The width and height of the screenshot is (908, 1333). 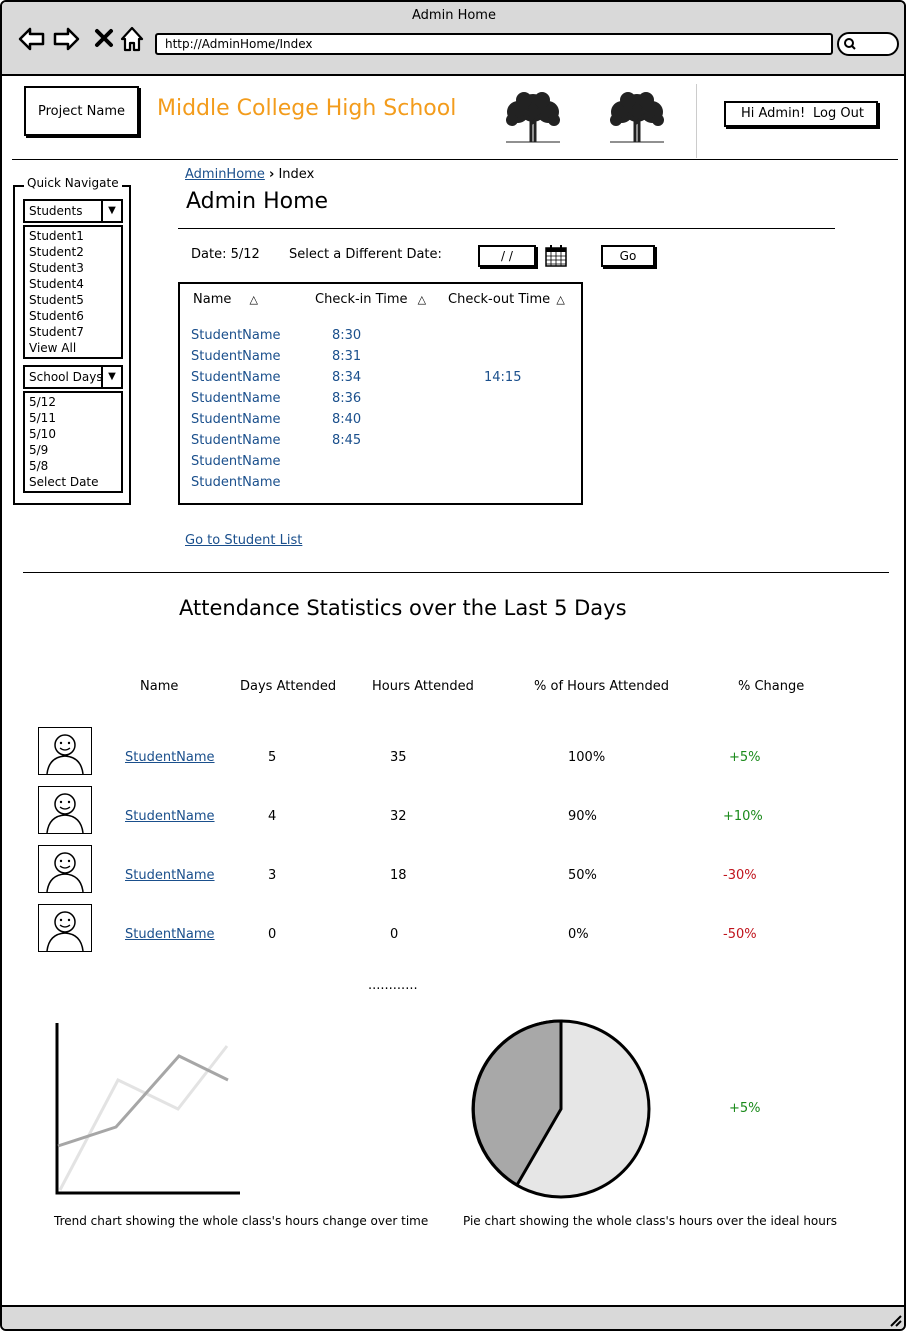 I want to click on student-list-link: Go to Student List, so click(x=243, y=540).